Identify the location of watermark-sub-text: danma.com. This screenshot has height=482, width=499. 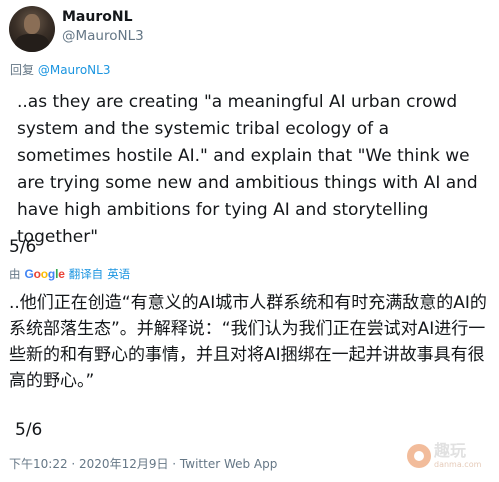
(458, 464).